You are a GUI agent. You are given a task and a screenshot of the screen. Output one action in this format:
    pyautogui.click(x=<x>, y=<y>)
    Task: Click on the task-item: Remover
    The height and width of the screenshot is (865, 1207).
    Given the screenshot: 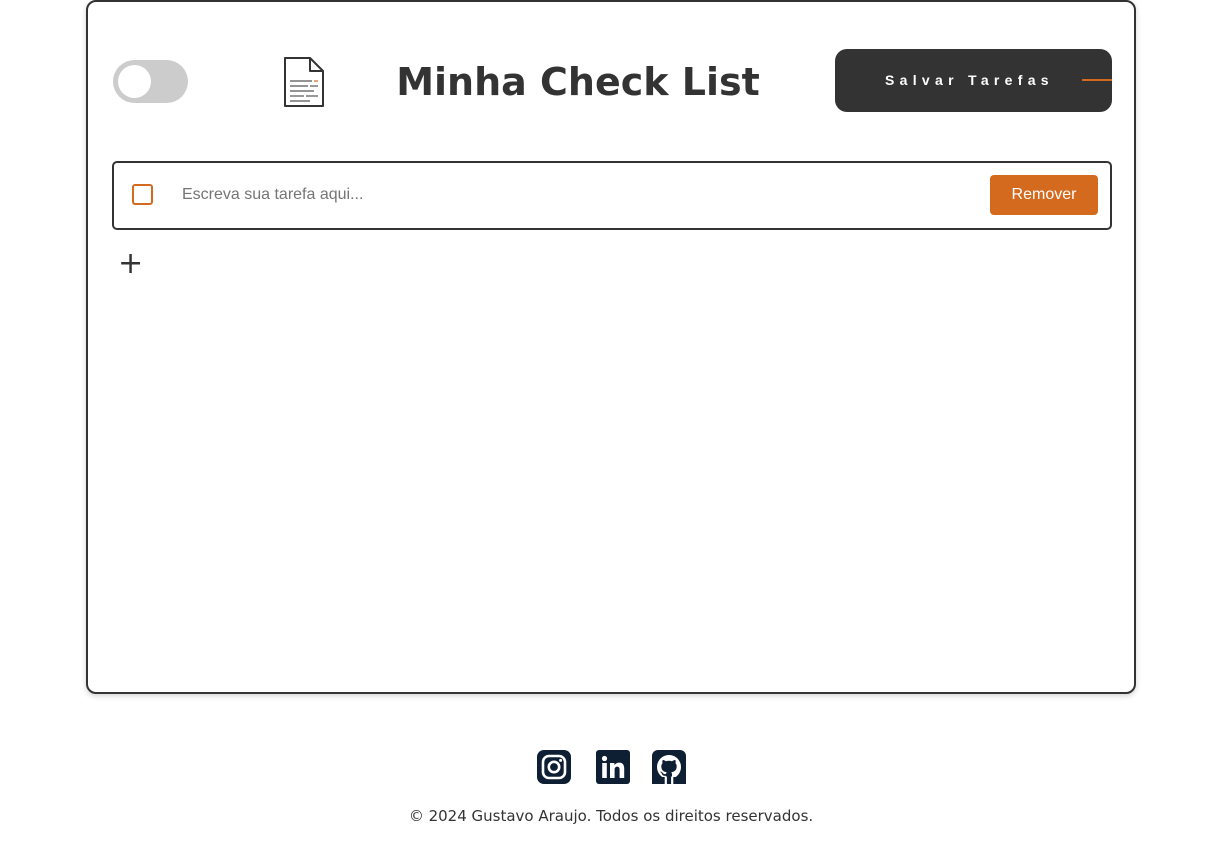 What is the action you would take?
    pyautogui.click(x=612, y=195)
    